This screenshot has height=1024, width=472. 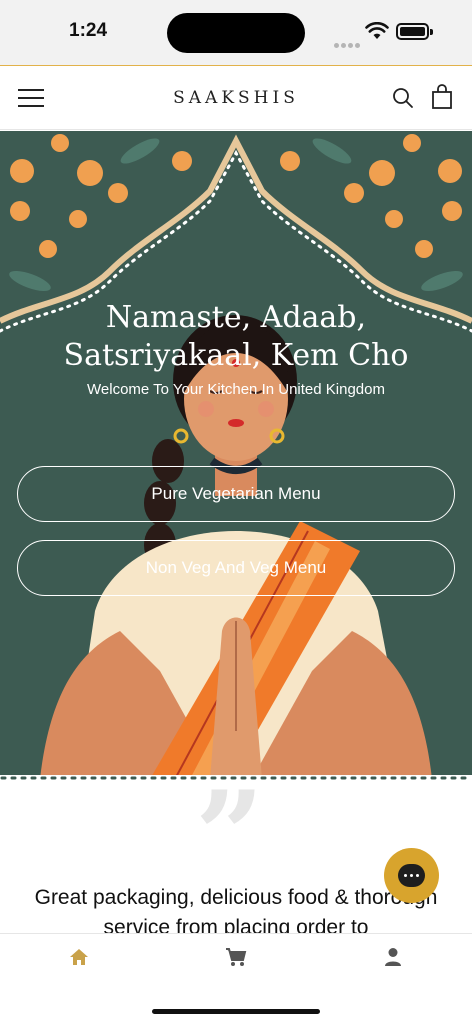 I want to click on dynamic-island, so click(x=236, y=33).